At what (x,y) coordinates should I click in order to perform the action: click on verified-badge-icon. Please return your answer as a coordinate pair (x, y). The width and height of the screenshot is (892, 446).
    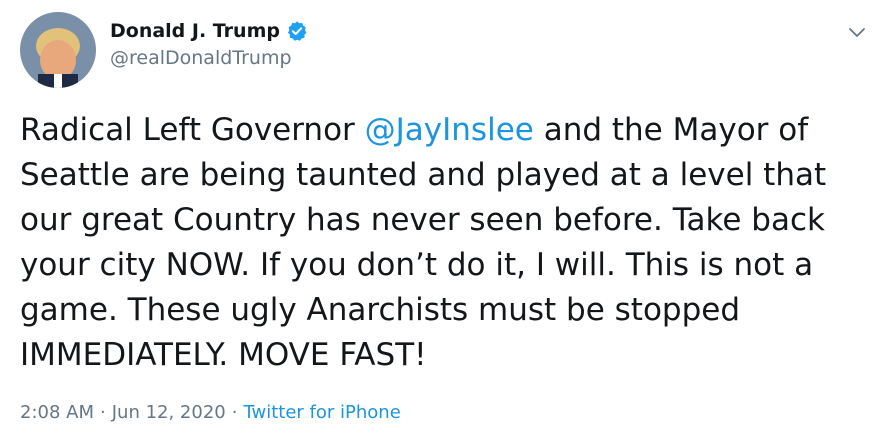
    Looking at the image, I should click on (297, 31).